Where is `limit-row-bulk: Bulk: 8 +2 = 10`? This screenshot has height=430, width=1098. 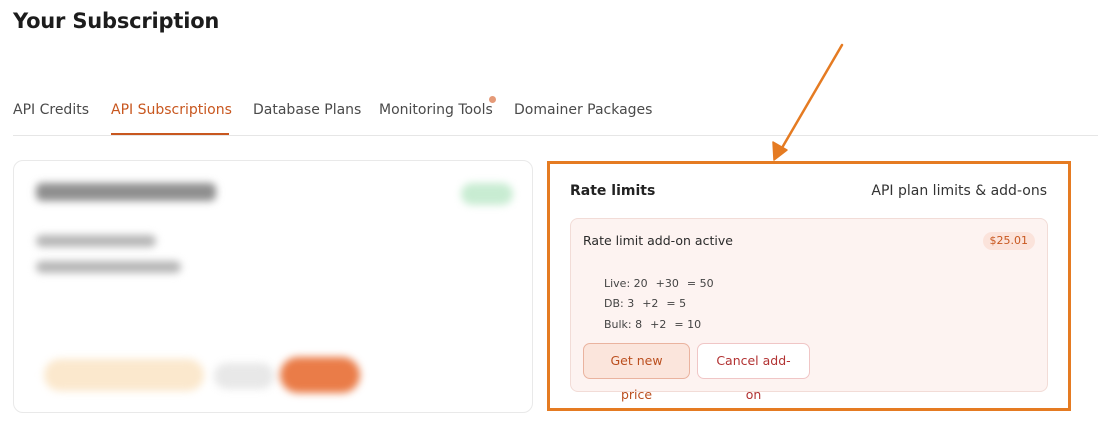 limit-row-bulk: Bulk: 8 +2 = 10 is located at coordinates (646, 324).